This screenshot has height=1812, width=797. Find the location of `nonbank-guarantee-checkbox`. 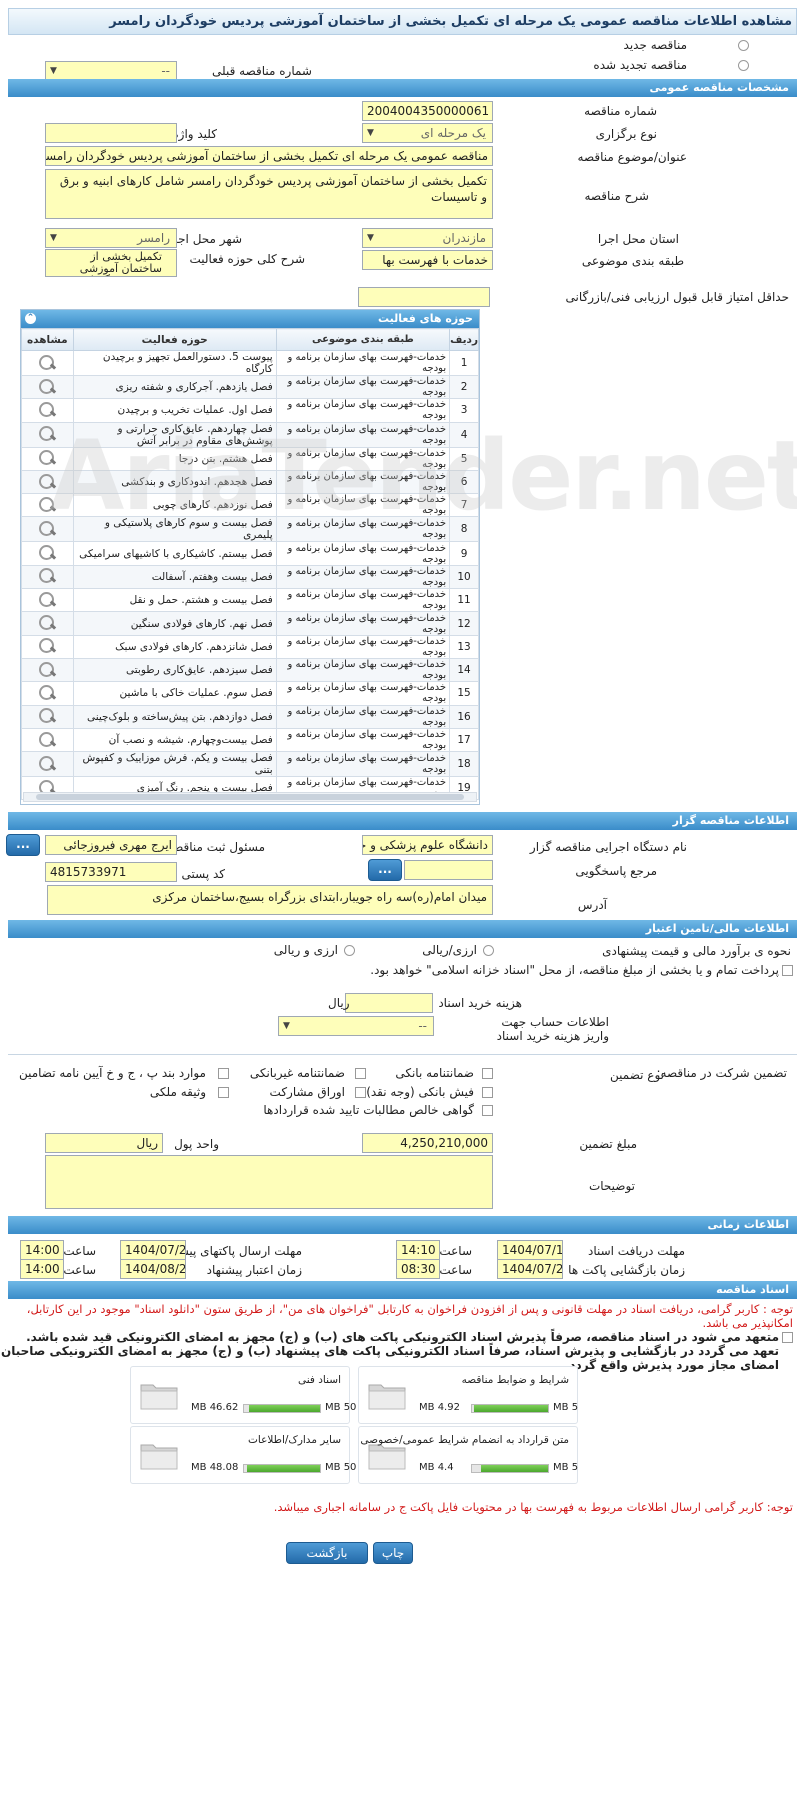

nonbank-guarantee-checkbox is located at coordinates (360, 1073).